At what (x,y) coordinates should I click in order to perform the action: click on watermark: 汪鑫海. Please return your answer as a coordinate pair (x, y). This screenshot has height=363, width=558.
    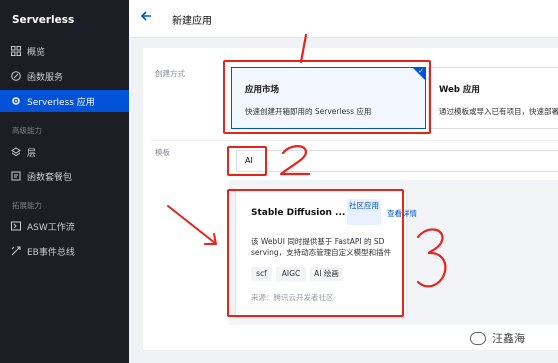
    Looking at the image, I should click on (497, 338).